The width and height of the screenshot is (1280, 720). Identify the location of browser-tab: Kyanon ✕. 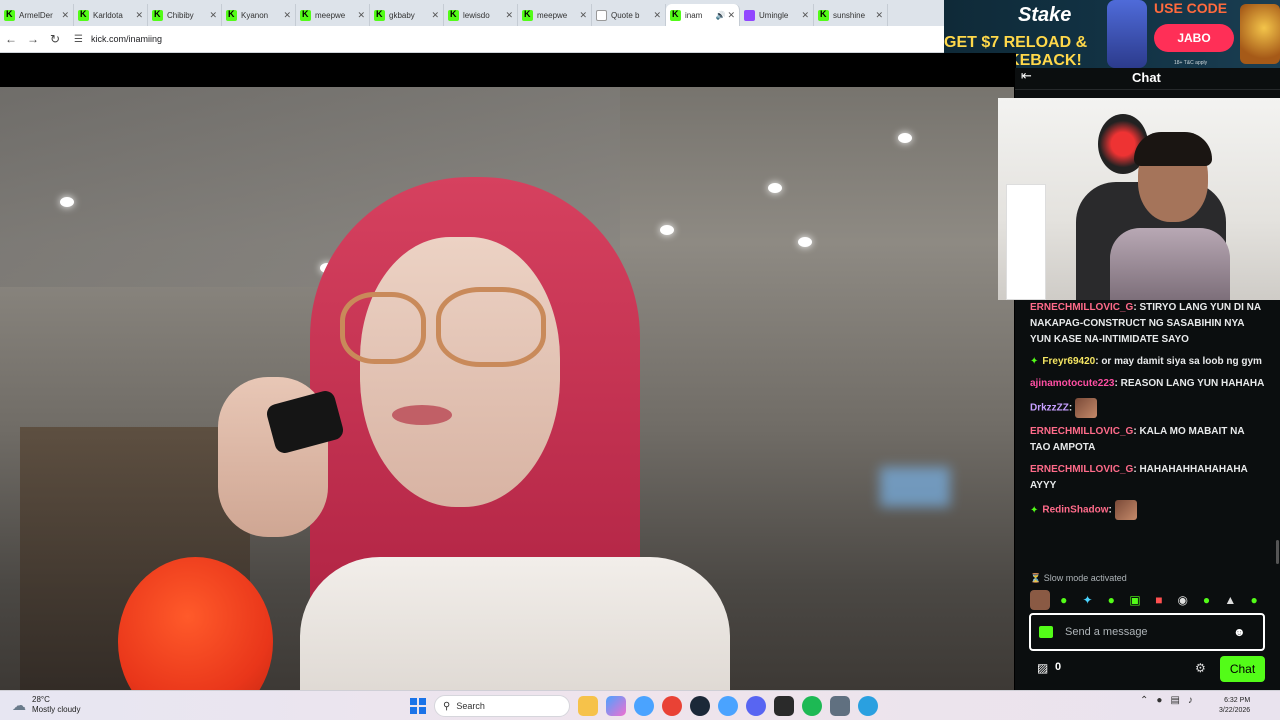
(259, 15).